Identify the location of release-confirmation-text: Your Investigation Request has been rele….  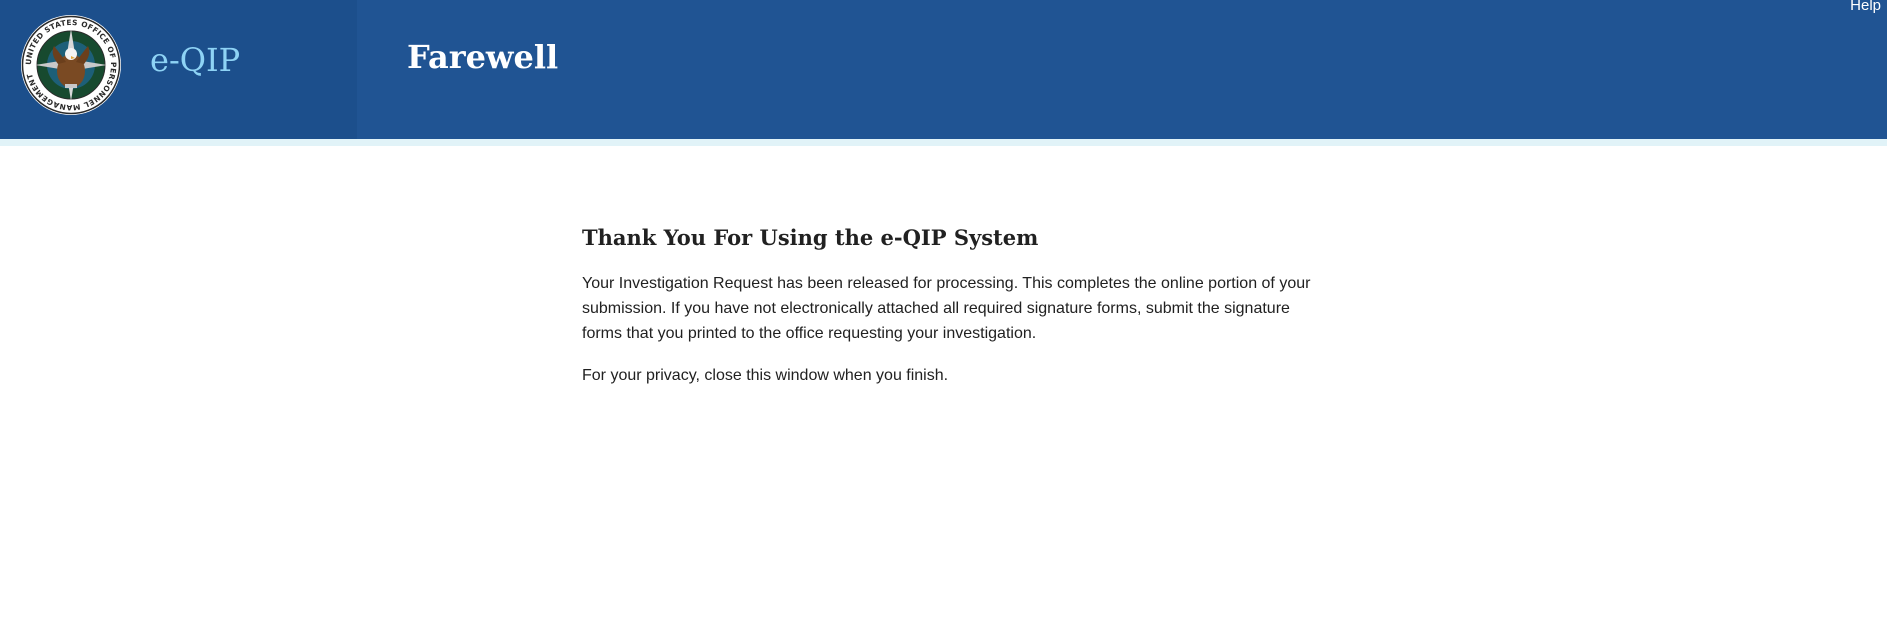
(946, 308).